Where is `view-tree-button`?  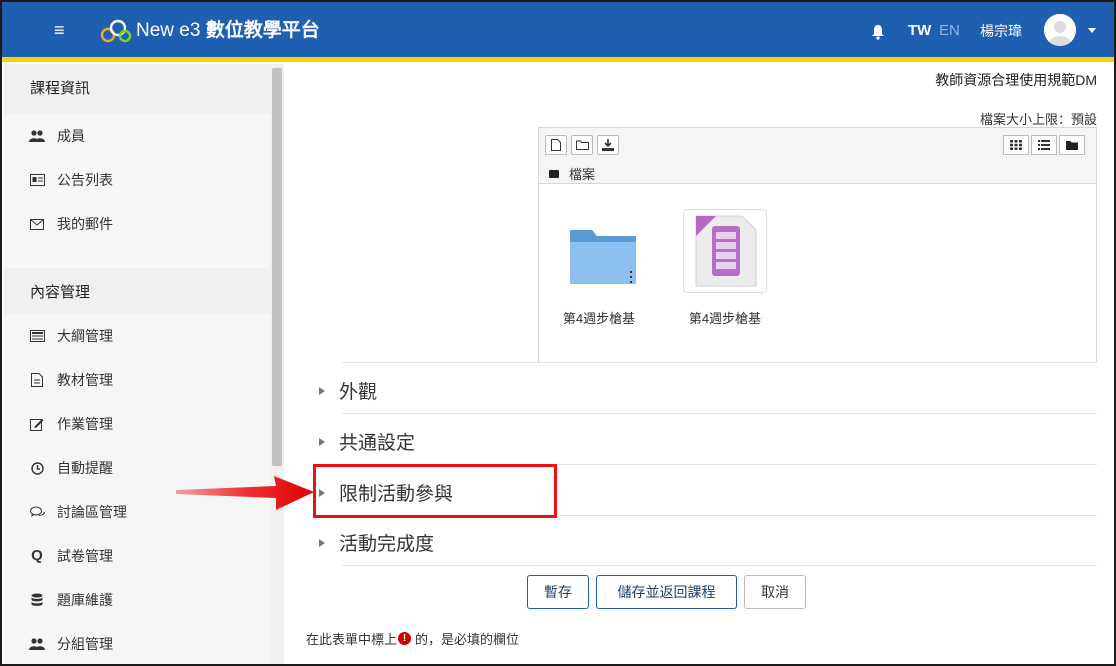 view-tree-button is located at coordinates (1072, 145).